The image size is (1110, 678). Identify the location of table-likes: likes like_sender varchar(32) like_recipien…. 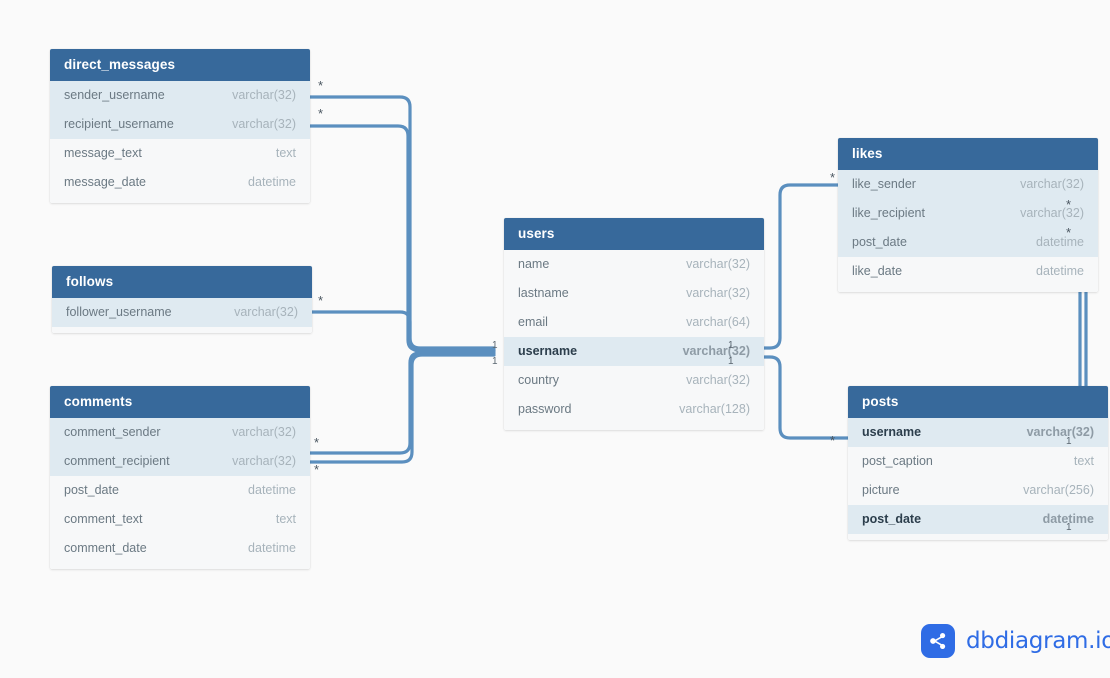
(968, 215).